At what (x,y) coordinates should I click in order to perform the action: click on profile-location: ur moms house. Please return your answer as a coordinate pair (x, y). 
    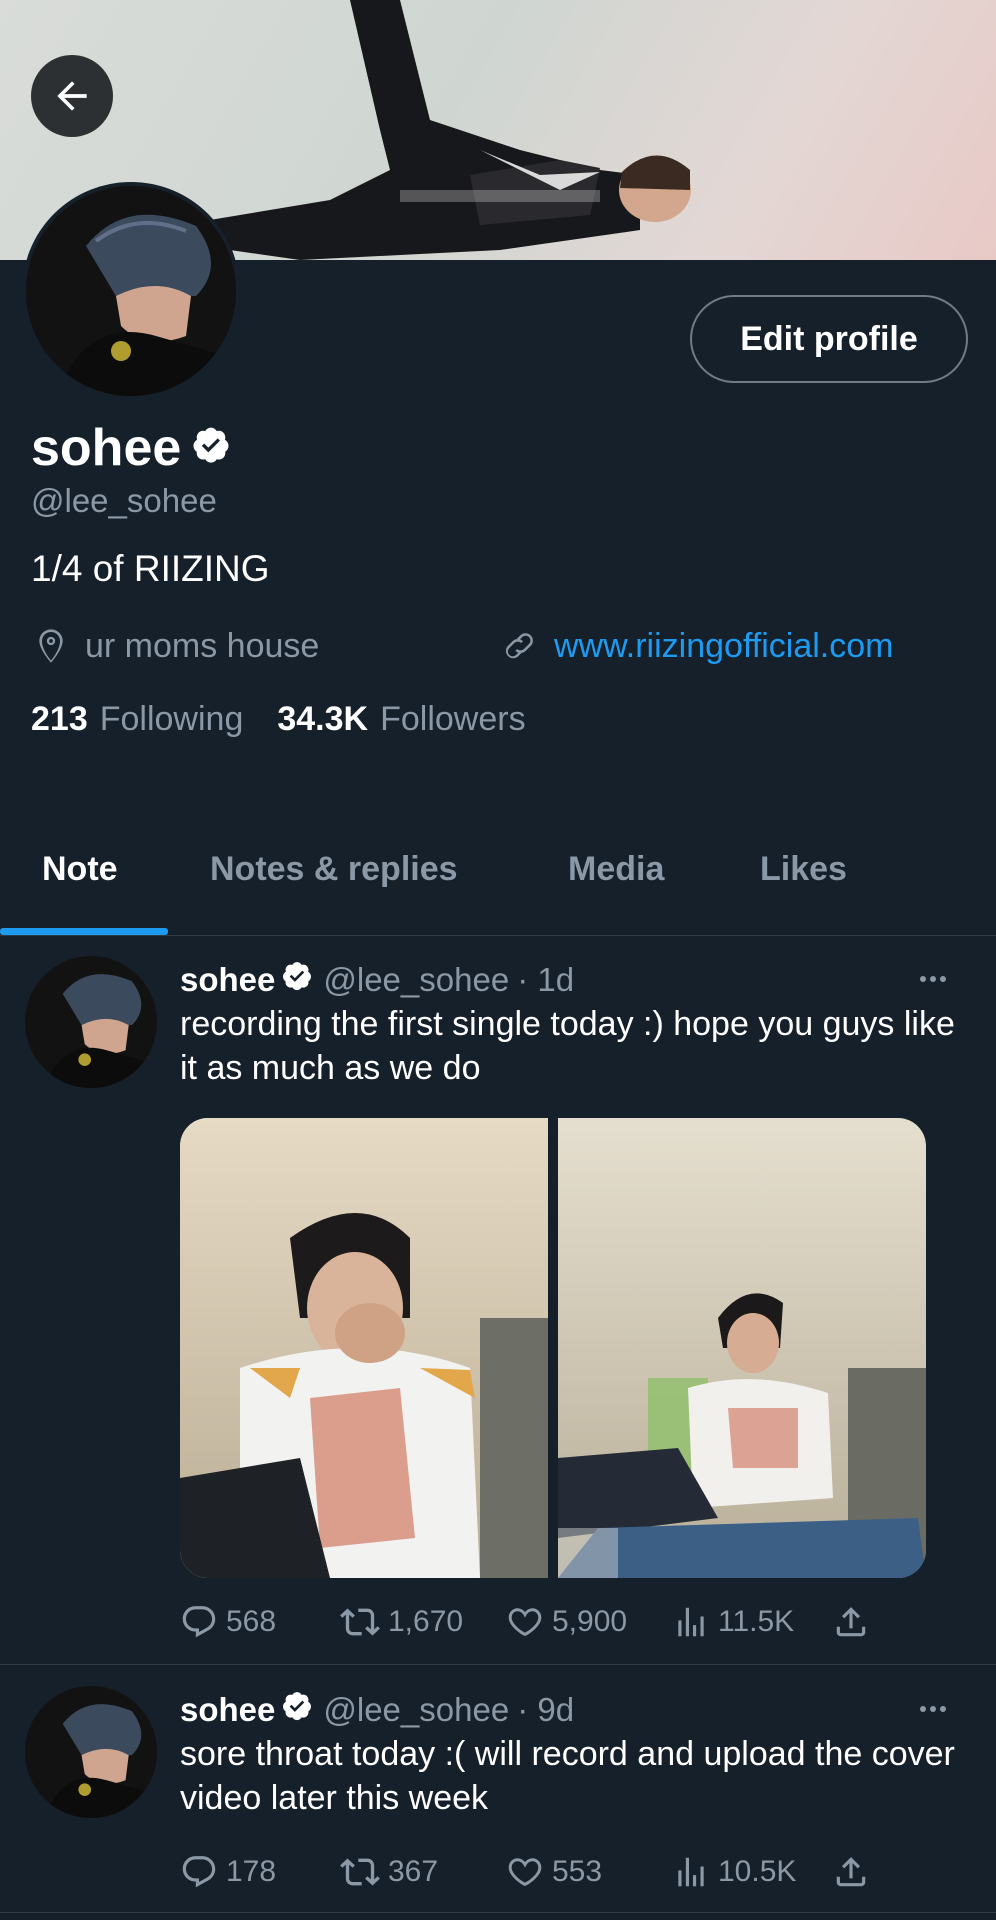
    Looking at the image, I should click on (175, 646).